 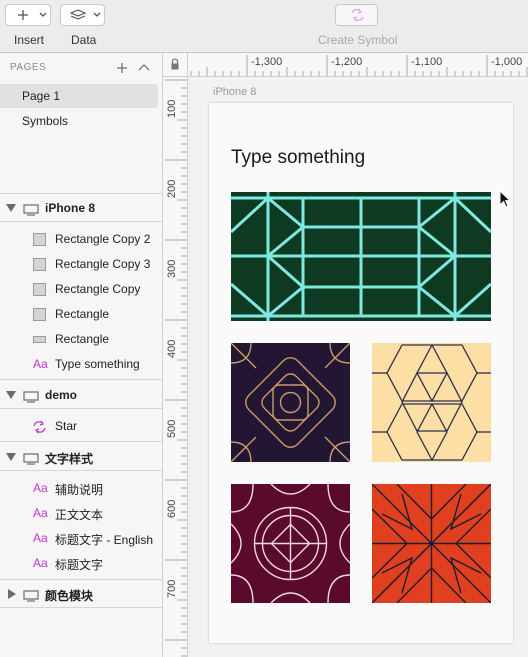 I want to click on ruler-label: 400, so click(x=172, y=349).